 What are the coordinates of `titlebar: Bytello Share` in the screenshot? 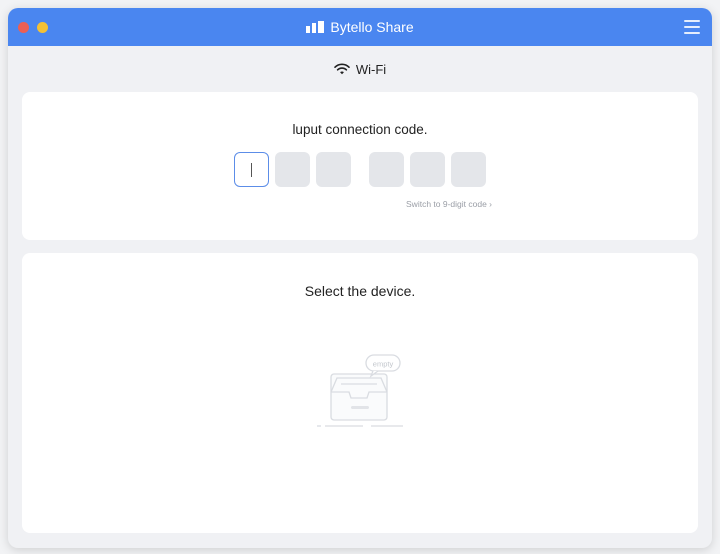 It's located at (360, 27).